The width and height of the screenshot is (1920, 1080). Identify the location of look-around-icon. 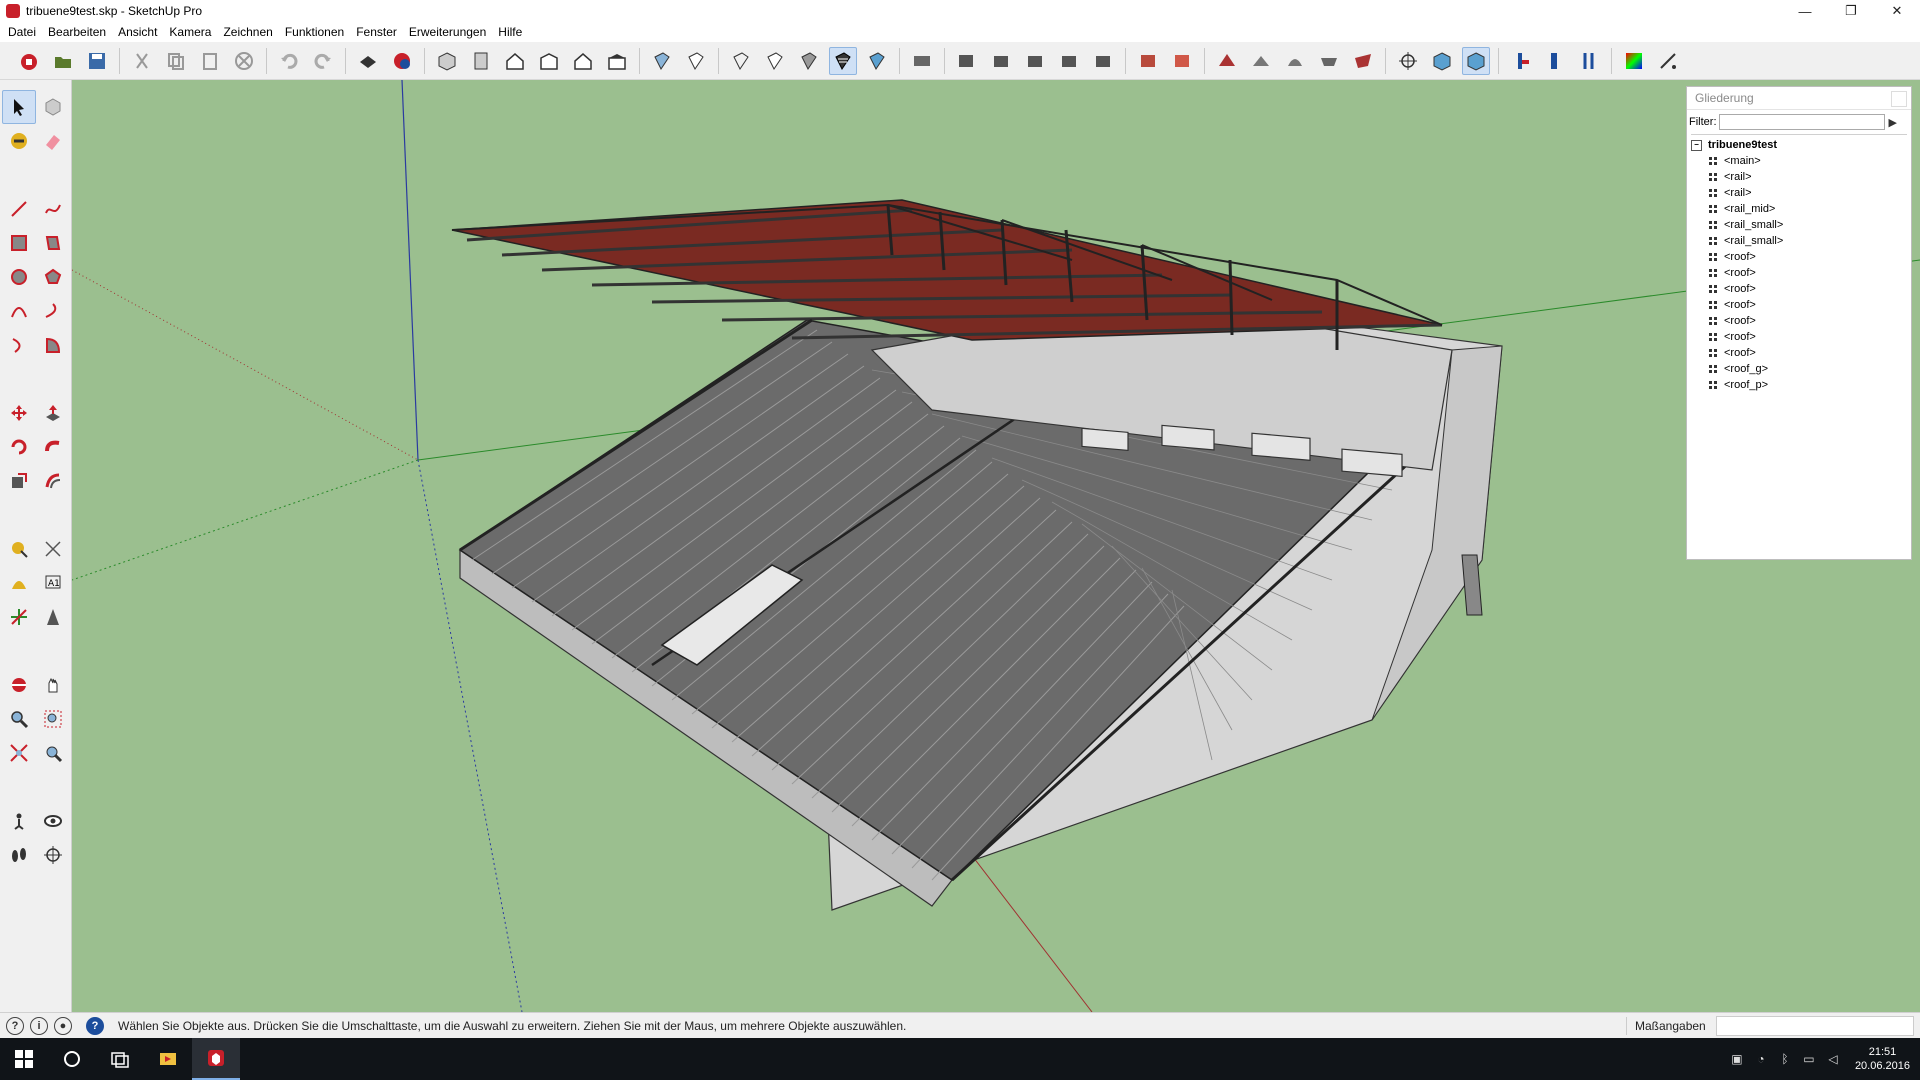
(53, 821).